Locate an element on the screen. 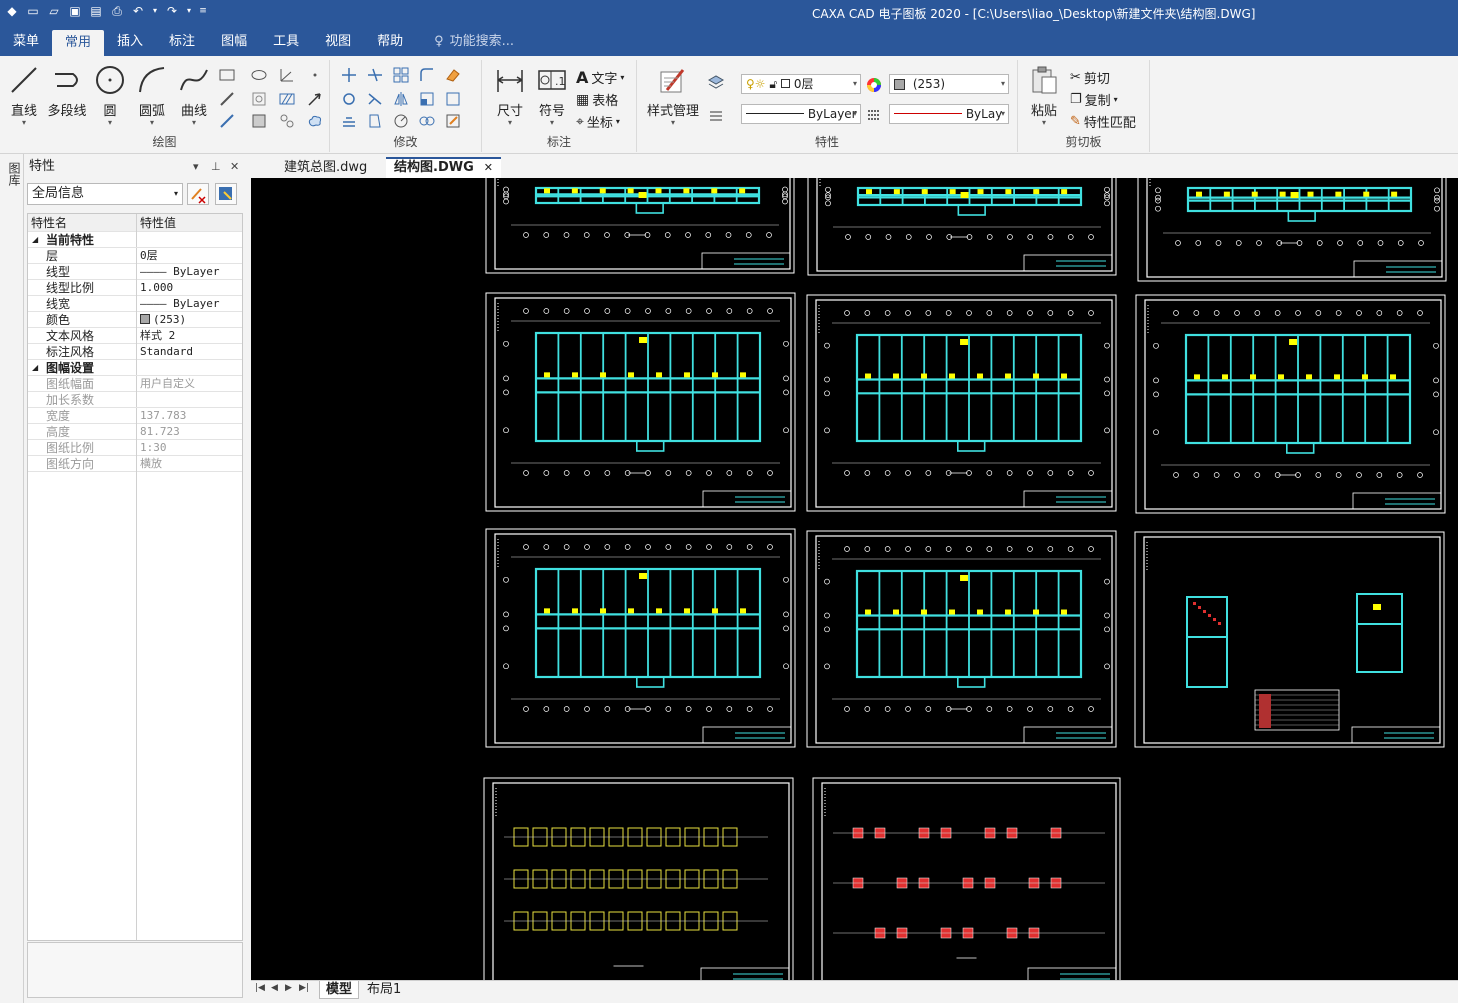  tab-sheet: 图幅 is located at coordinates (234, 42).